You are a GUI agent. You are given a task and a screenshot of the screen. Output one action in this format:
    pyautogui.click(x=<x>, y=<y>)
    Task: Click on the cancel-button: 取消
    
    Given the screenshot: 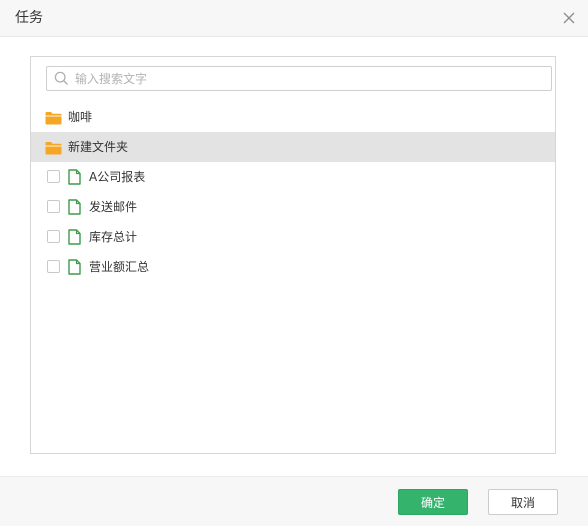 What is the action you would take?
    pyautogui.click(x=523, y=502)
    